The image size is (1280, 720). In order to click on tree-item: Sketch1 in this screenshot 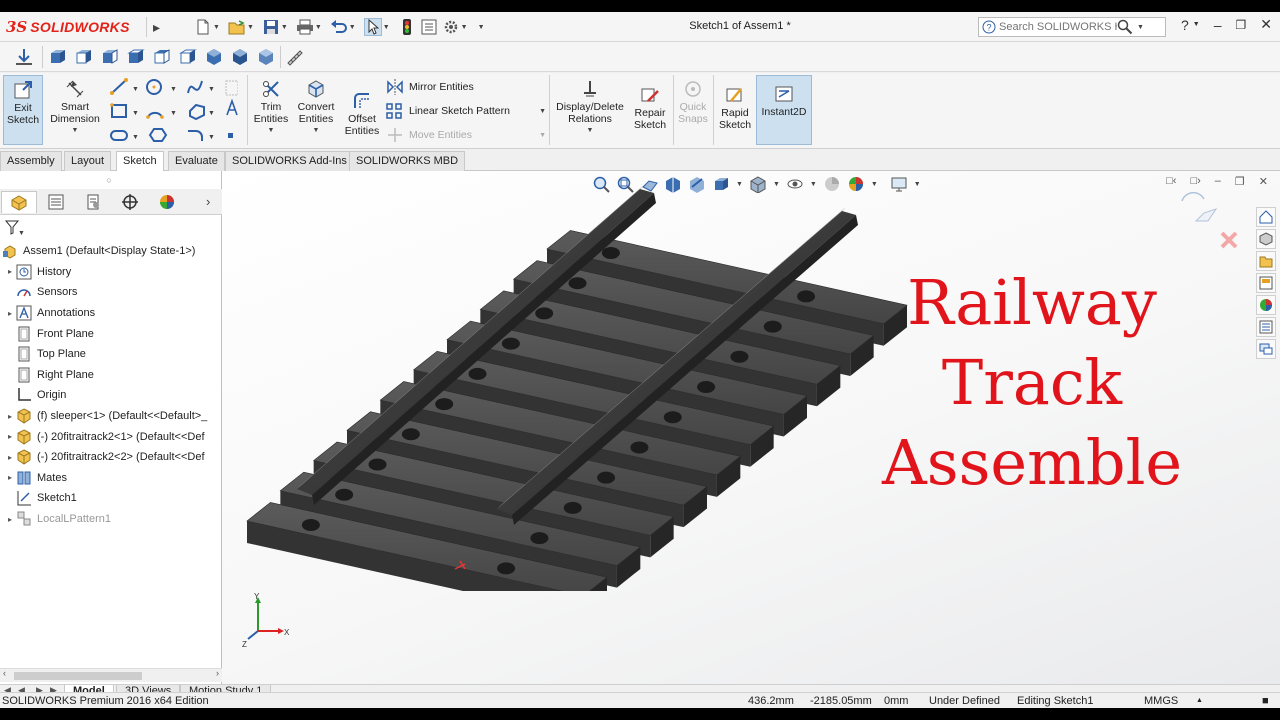, I will do `click(111, 498)`.